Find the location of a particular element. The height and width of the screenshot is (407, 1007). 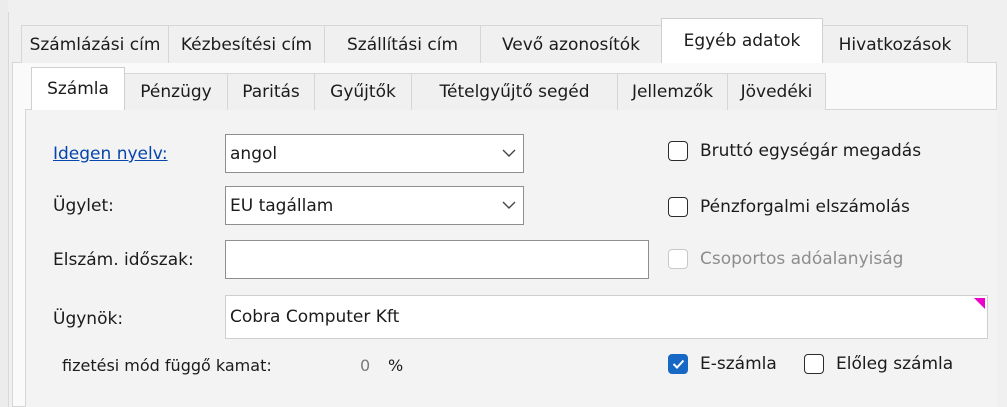

e-invoice-checkbox: E-számla is located at coordinates (722, 364).